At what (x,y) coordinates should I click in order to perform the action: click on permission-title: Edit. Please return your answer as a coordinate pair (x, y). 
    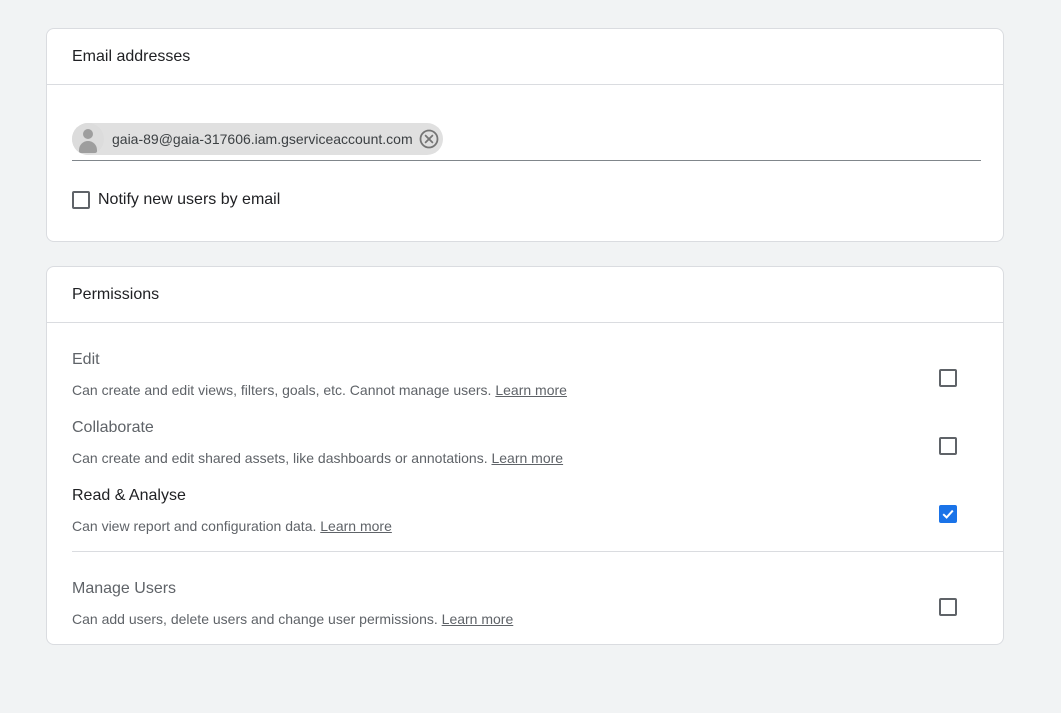
    Looking at the image, I should click on (86, 359).